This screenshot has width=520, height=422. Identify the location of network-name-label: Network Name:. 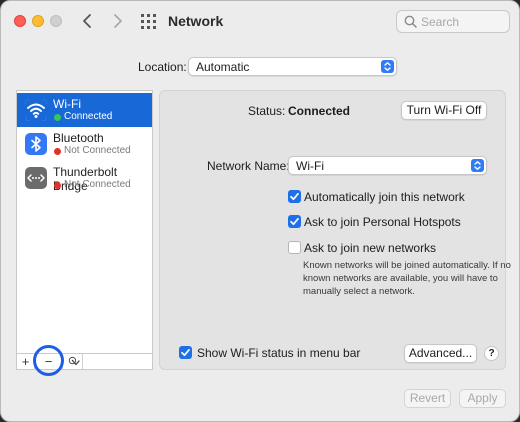
(248, 166).